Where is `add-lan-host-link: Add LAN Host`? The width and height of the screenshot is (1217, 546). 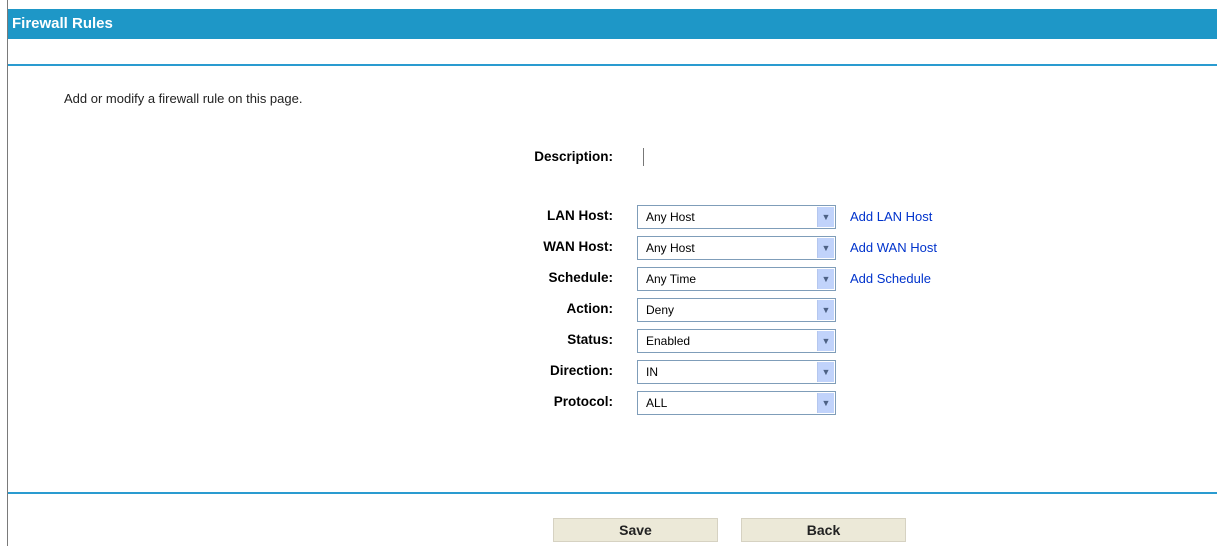
add-lan-host-link: Add LAN Host is located at coordinates (891, 217).